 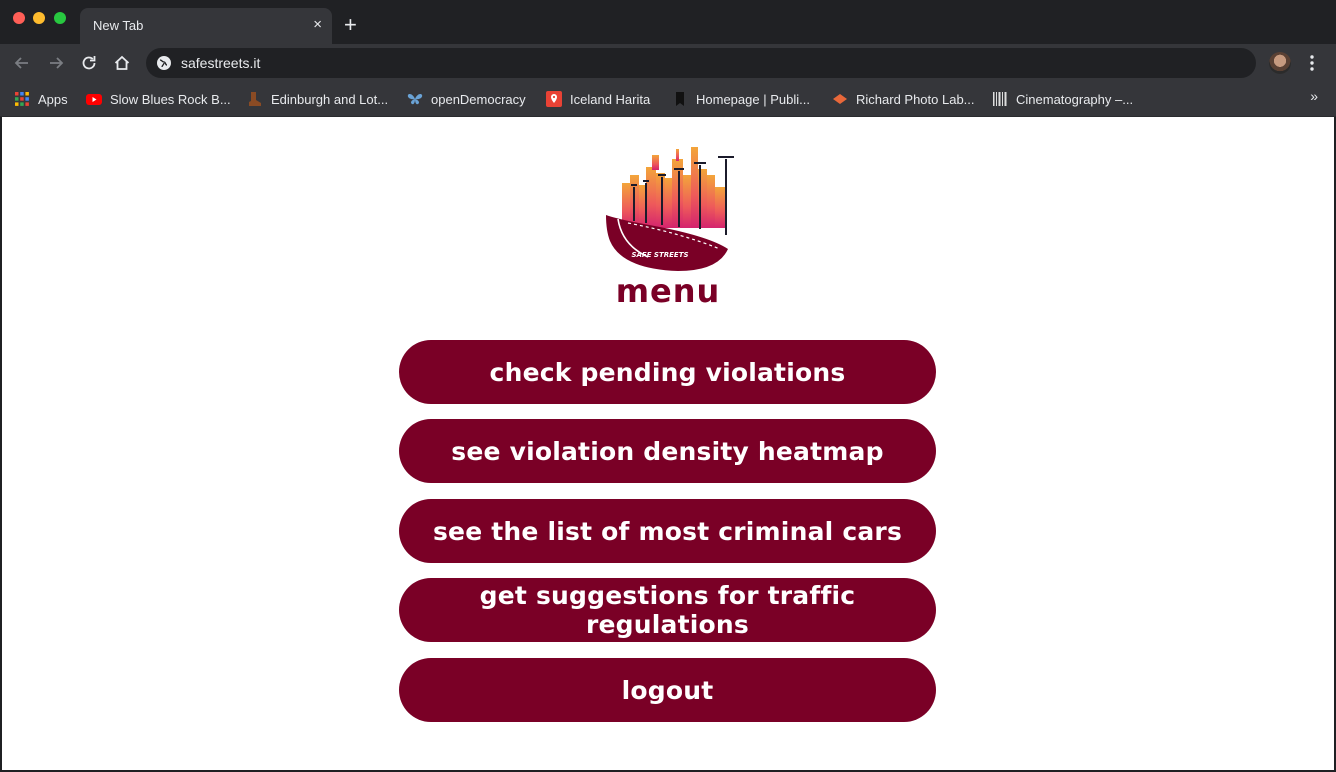 What do you see at coordinates (701, 63) in the screenshot?
I see `address-bar: safestreets.it` at bounding box center [701, 63].